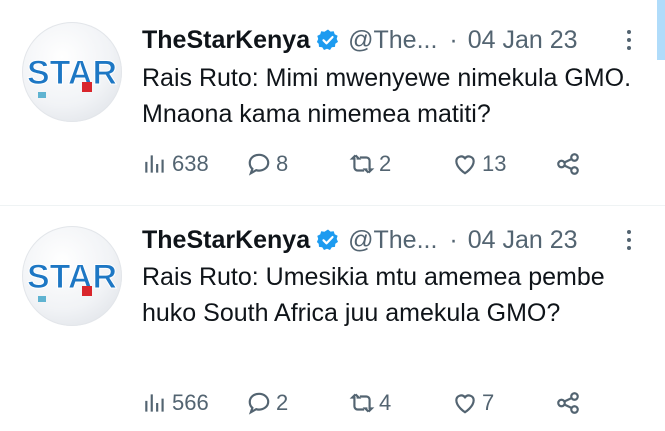 Image resolution: width=665 pixels, height=431 pixels. I want to click on retweet-count: 2, so click(385, 163).